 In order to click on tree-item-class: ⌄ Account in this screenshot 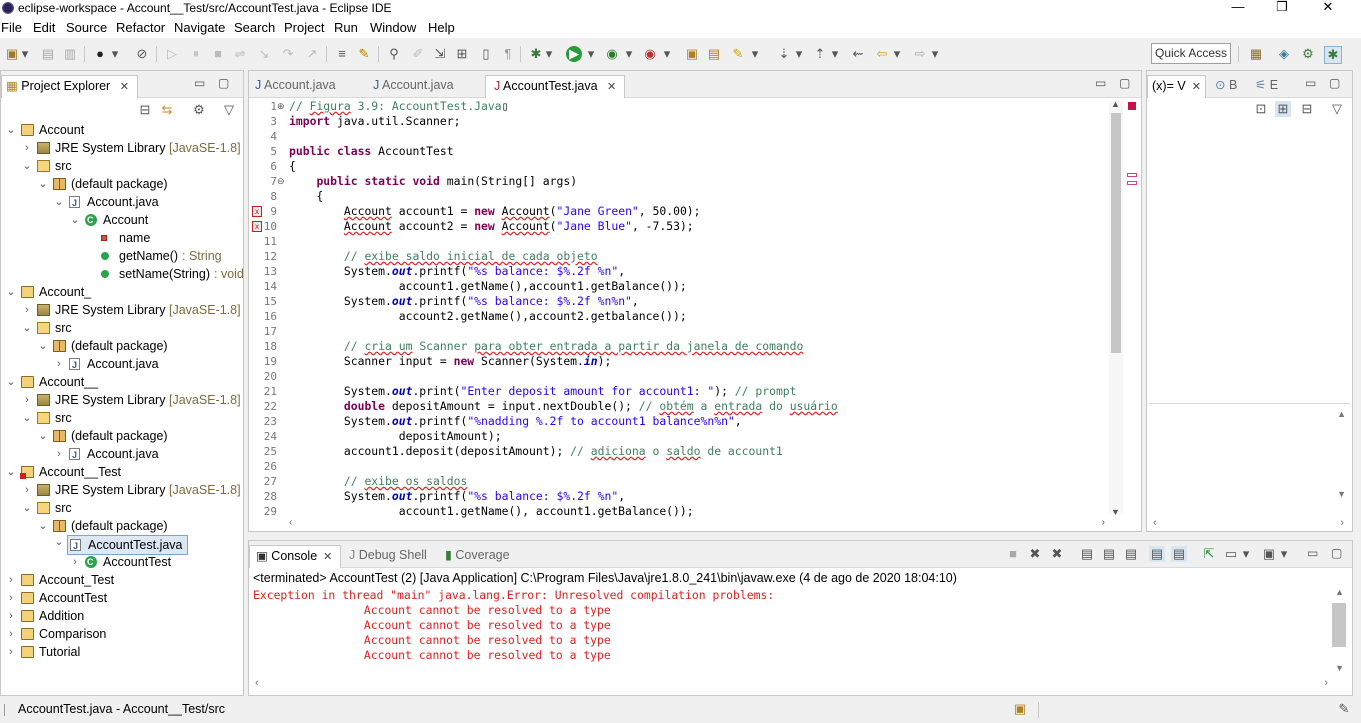, I will do `click(121, 220)`.